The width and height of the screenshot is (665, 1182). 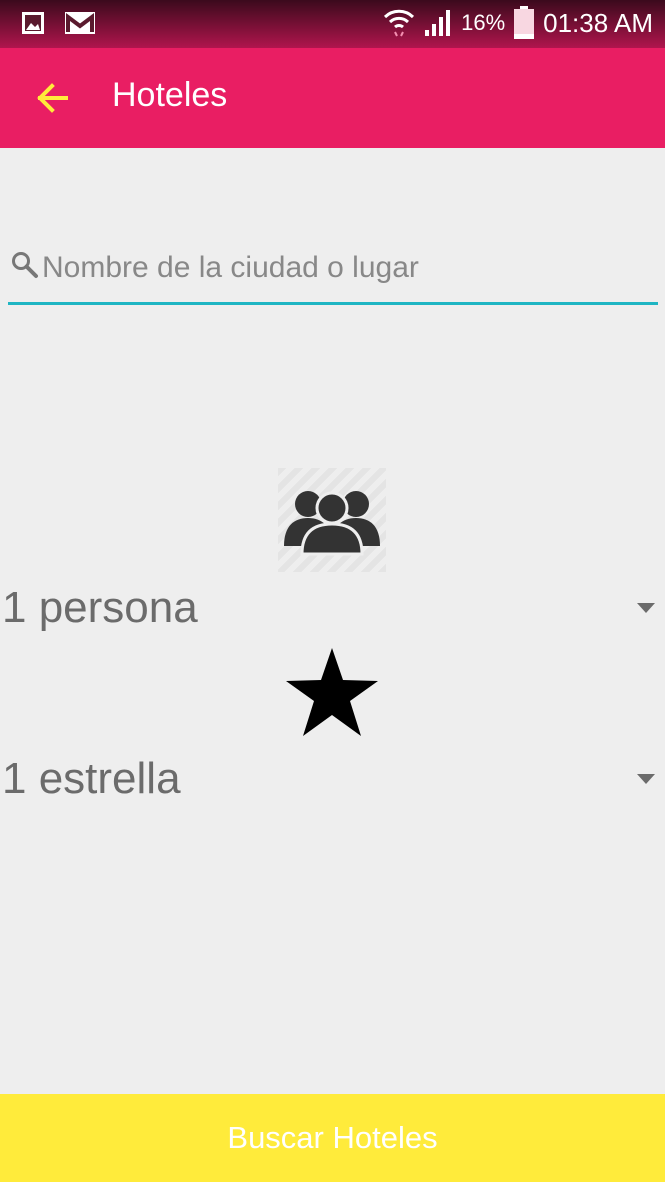 I want to click on battery-percent: 16%, so click(x=483, y=22).